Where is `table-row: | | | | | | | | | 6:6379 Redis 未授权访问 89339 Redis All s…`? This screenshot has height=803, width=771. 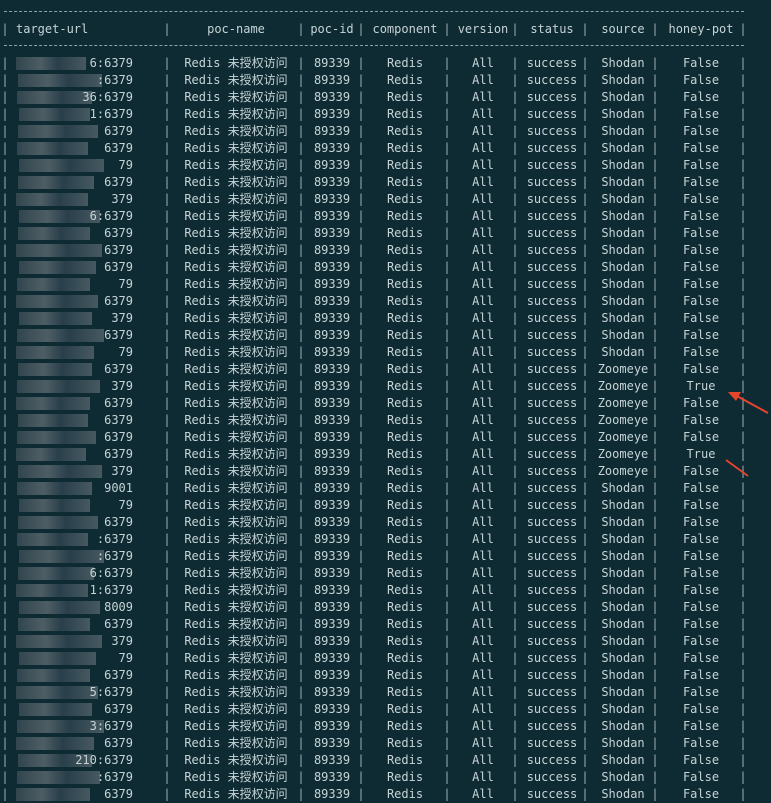 table-row: | | | | | | | | | 6:6379 Redis 未授权访问 89339 Redis All s… is located at coordinates (385, 216).